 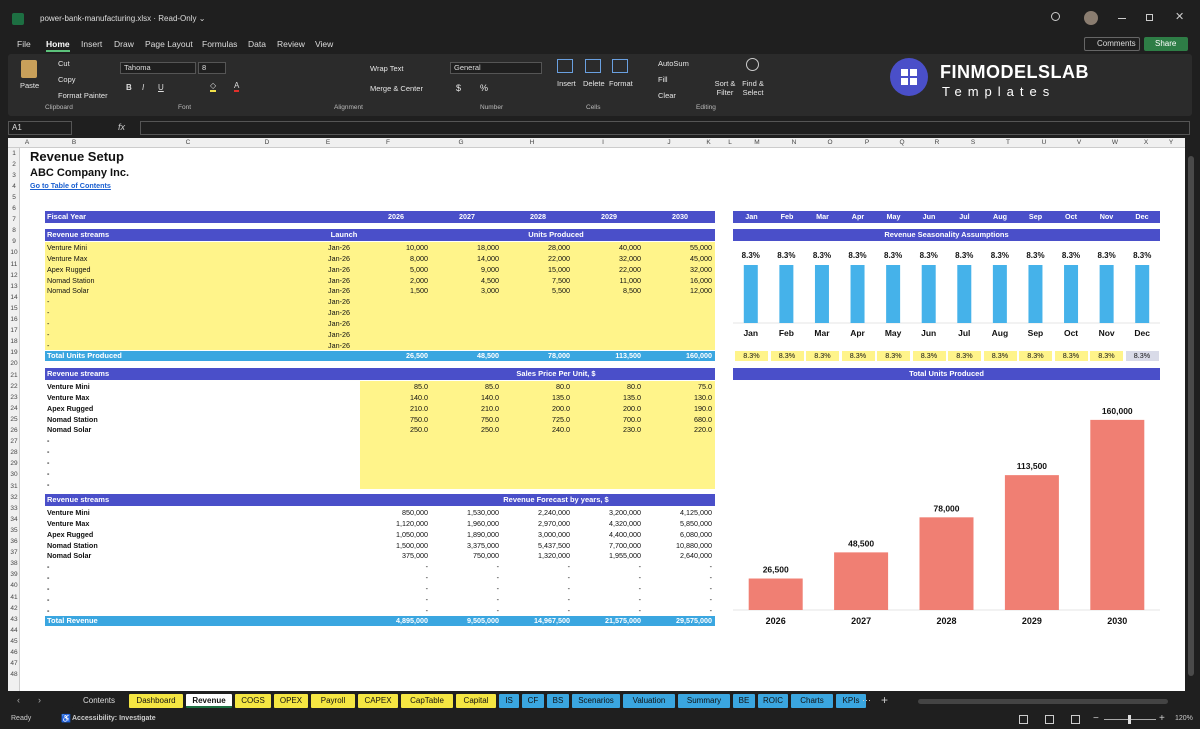 What do you see at coordinates (1149, 17) in the screenshot?
I see `restore-icon` at bounding box center [1149, 17].